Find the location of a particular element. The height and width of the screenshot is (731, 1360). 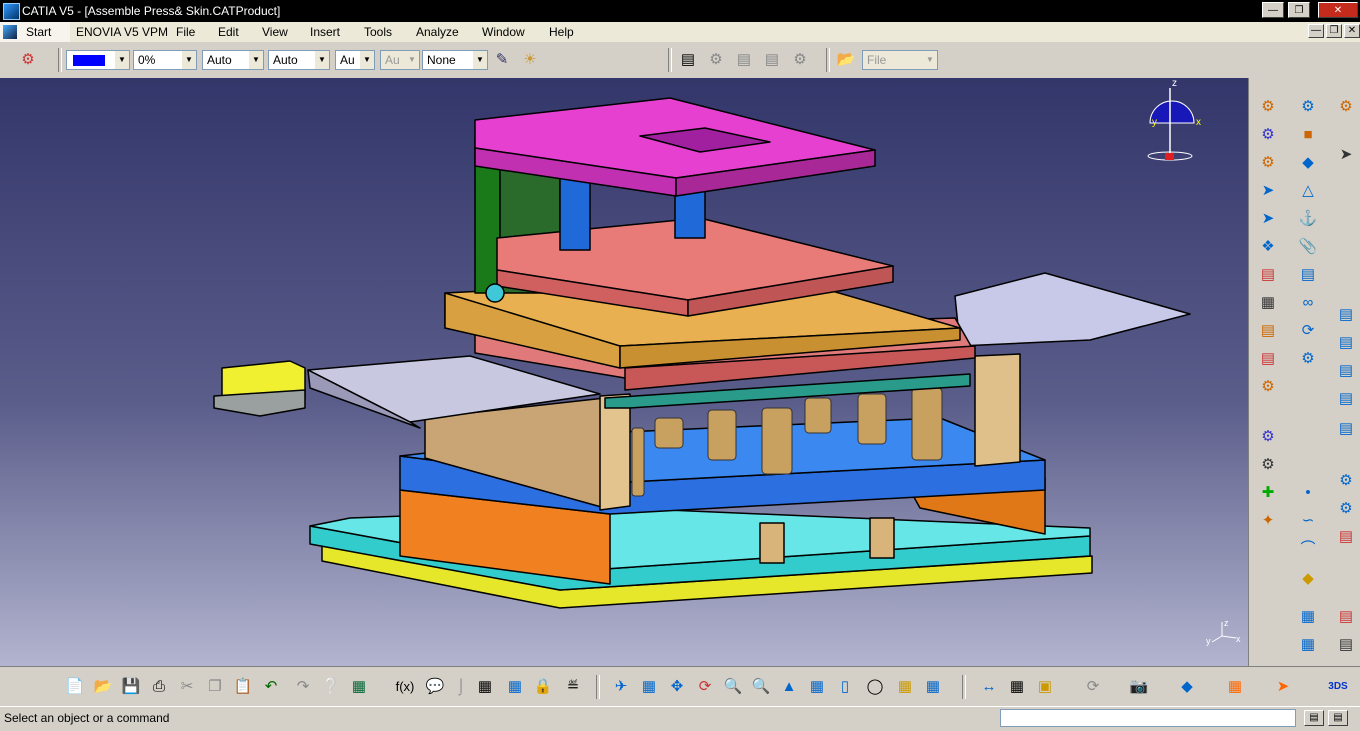

design-table-icon: ⌡ is located at coordinates (461, 687).